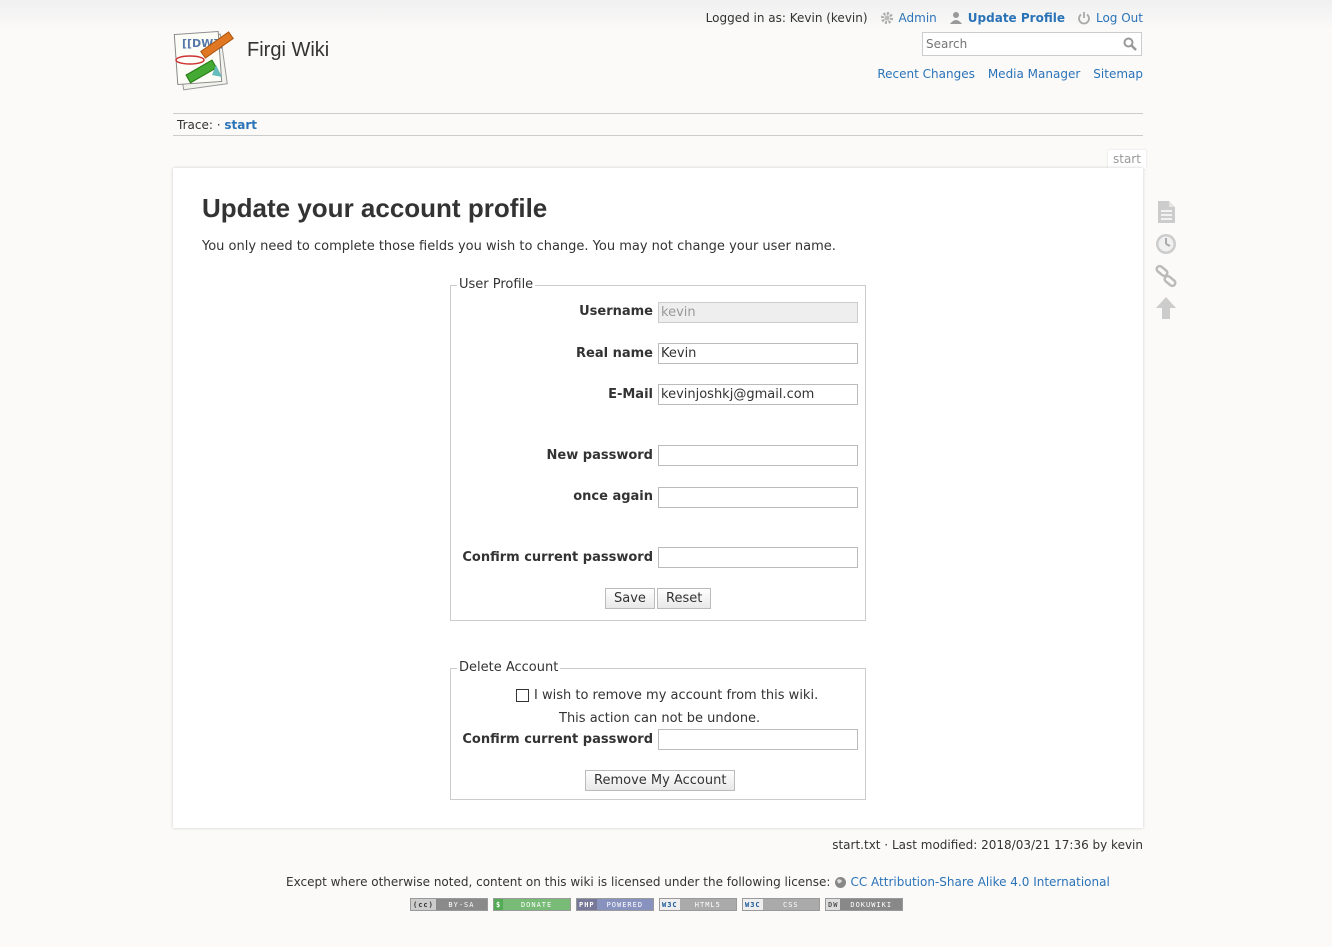  I want to click on search-icon, so click(1130, 44).